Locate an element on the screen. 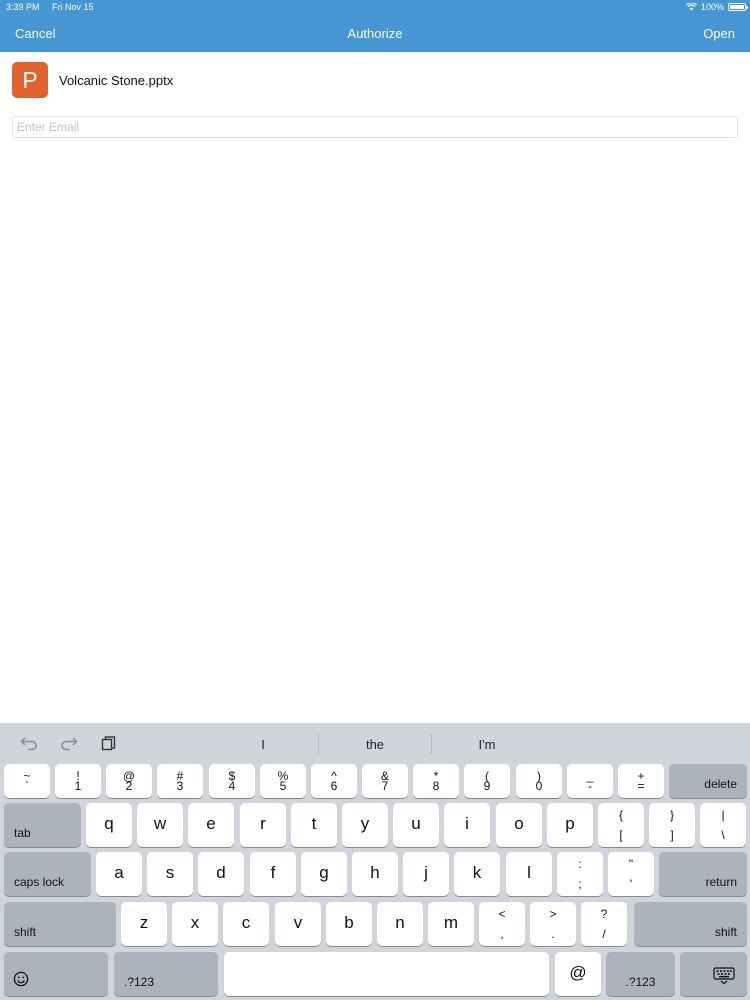 Image resolution: width=750 pixels, height=1000 pixels. number-key: ~ ` is located at coordinates (27, 781).